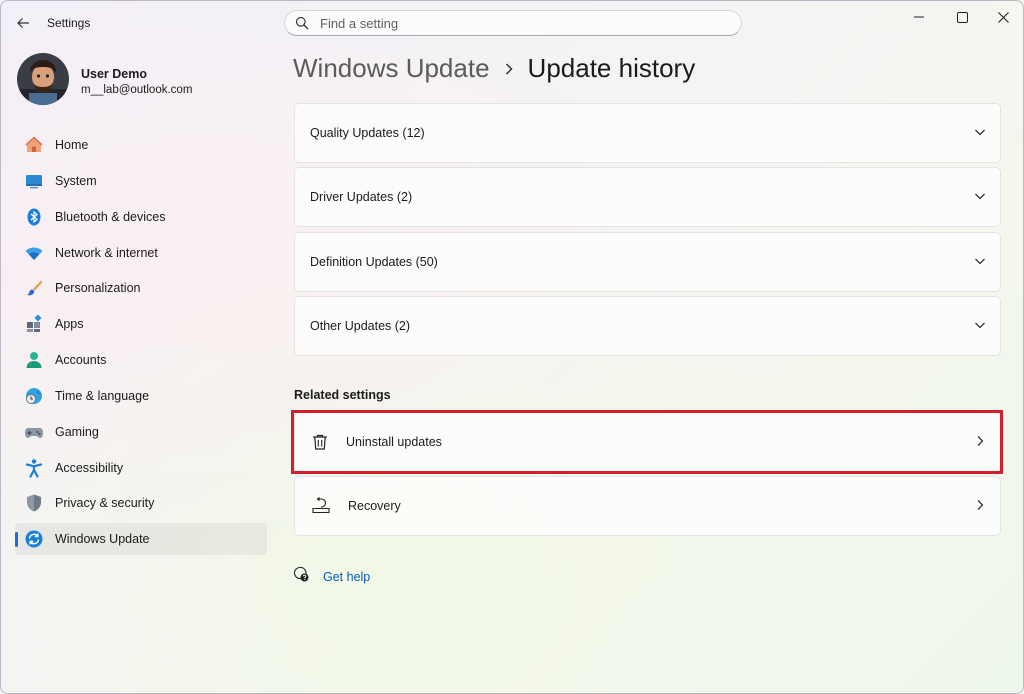 The image size is (1024, 694). What do you see at coordinates (321, 506) in the screenshot?
I see `recovery-icon` at bounding box center [321, 506].